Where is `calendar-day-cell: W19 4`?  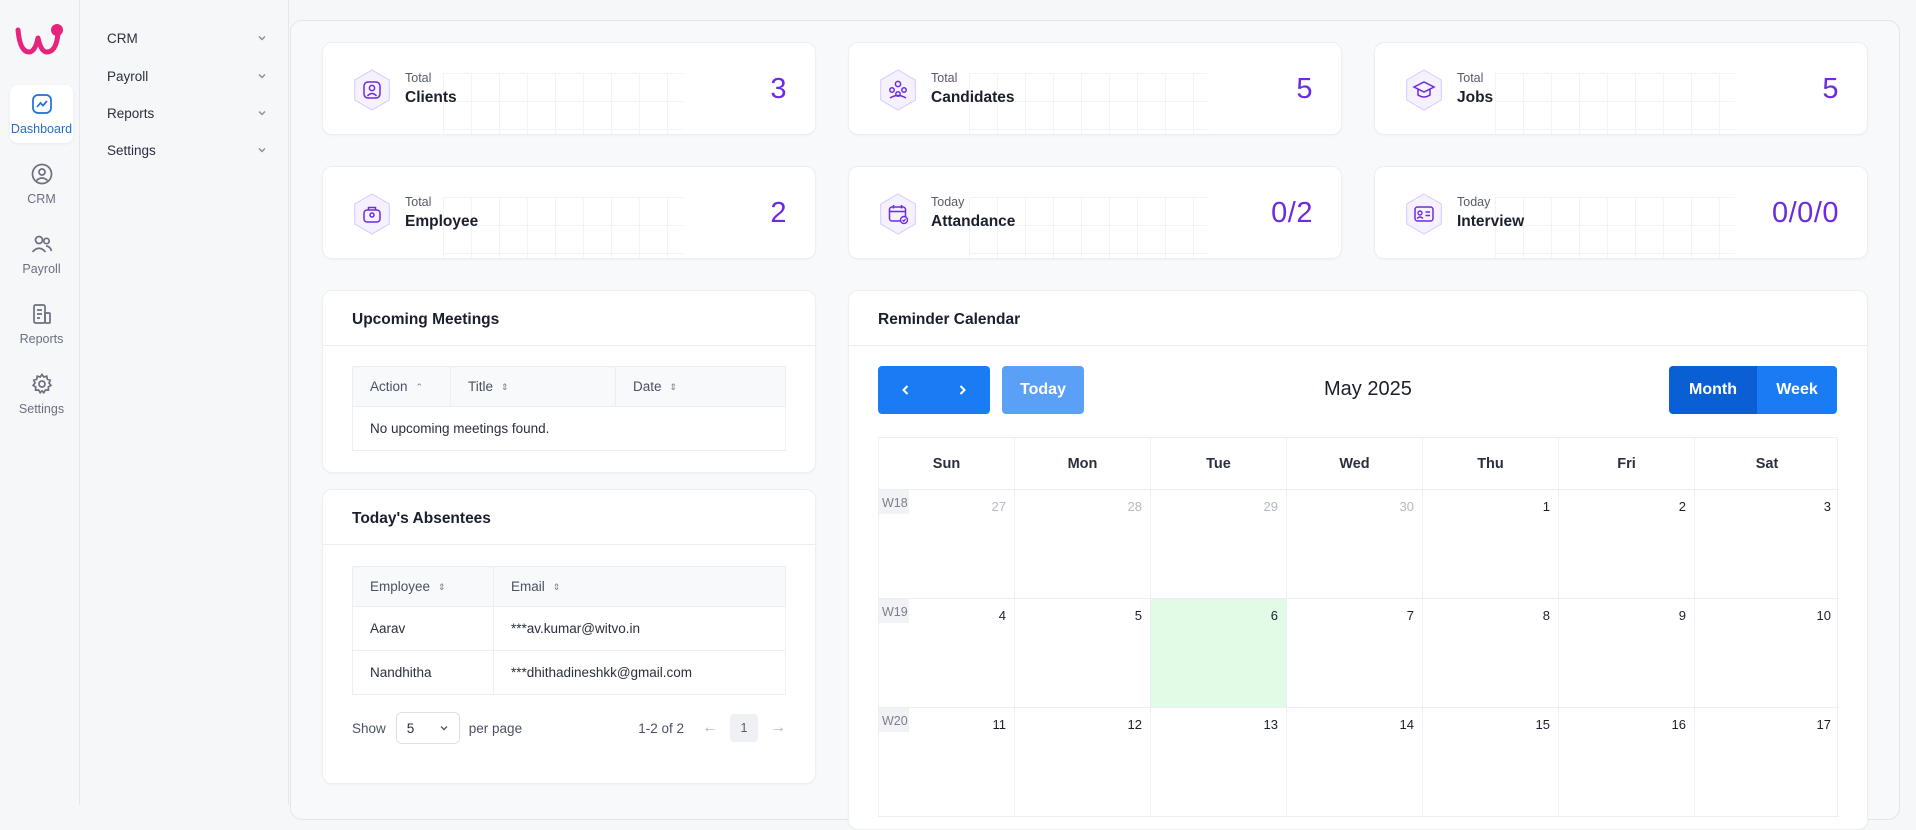
calendar-day-cell: W19 4 is located at coordinates (947, 653).